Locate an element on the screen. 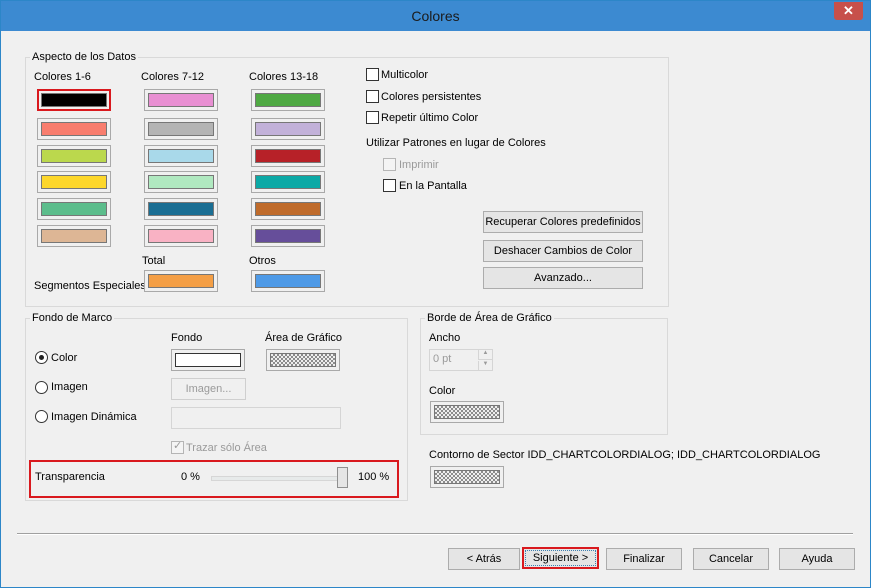 The width and height of the screenshot is (871, 588). title-bar: Colores ✕ is located at coordinates (435, 16).